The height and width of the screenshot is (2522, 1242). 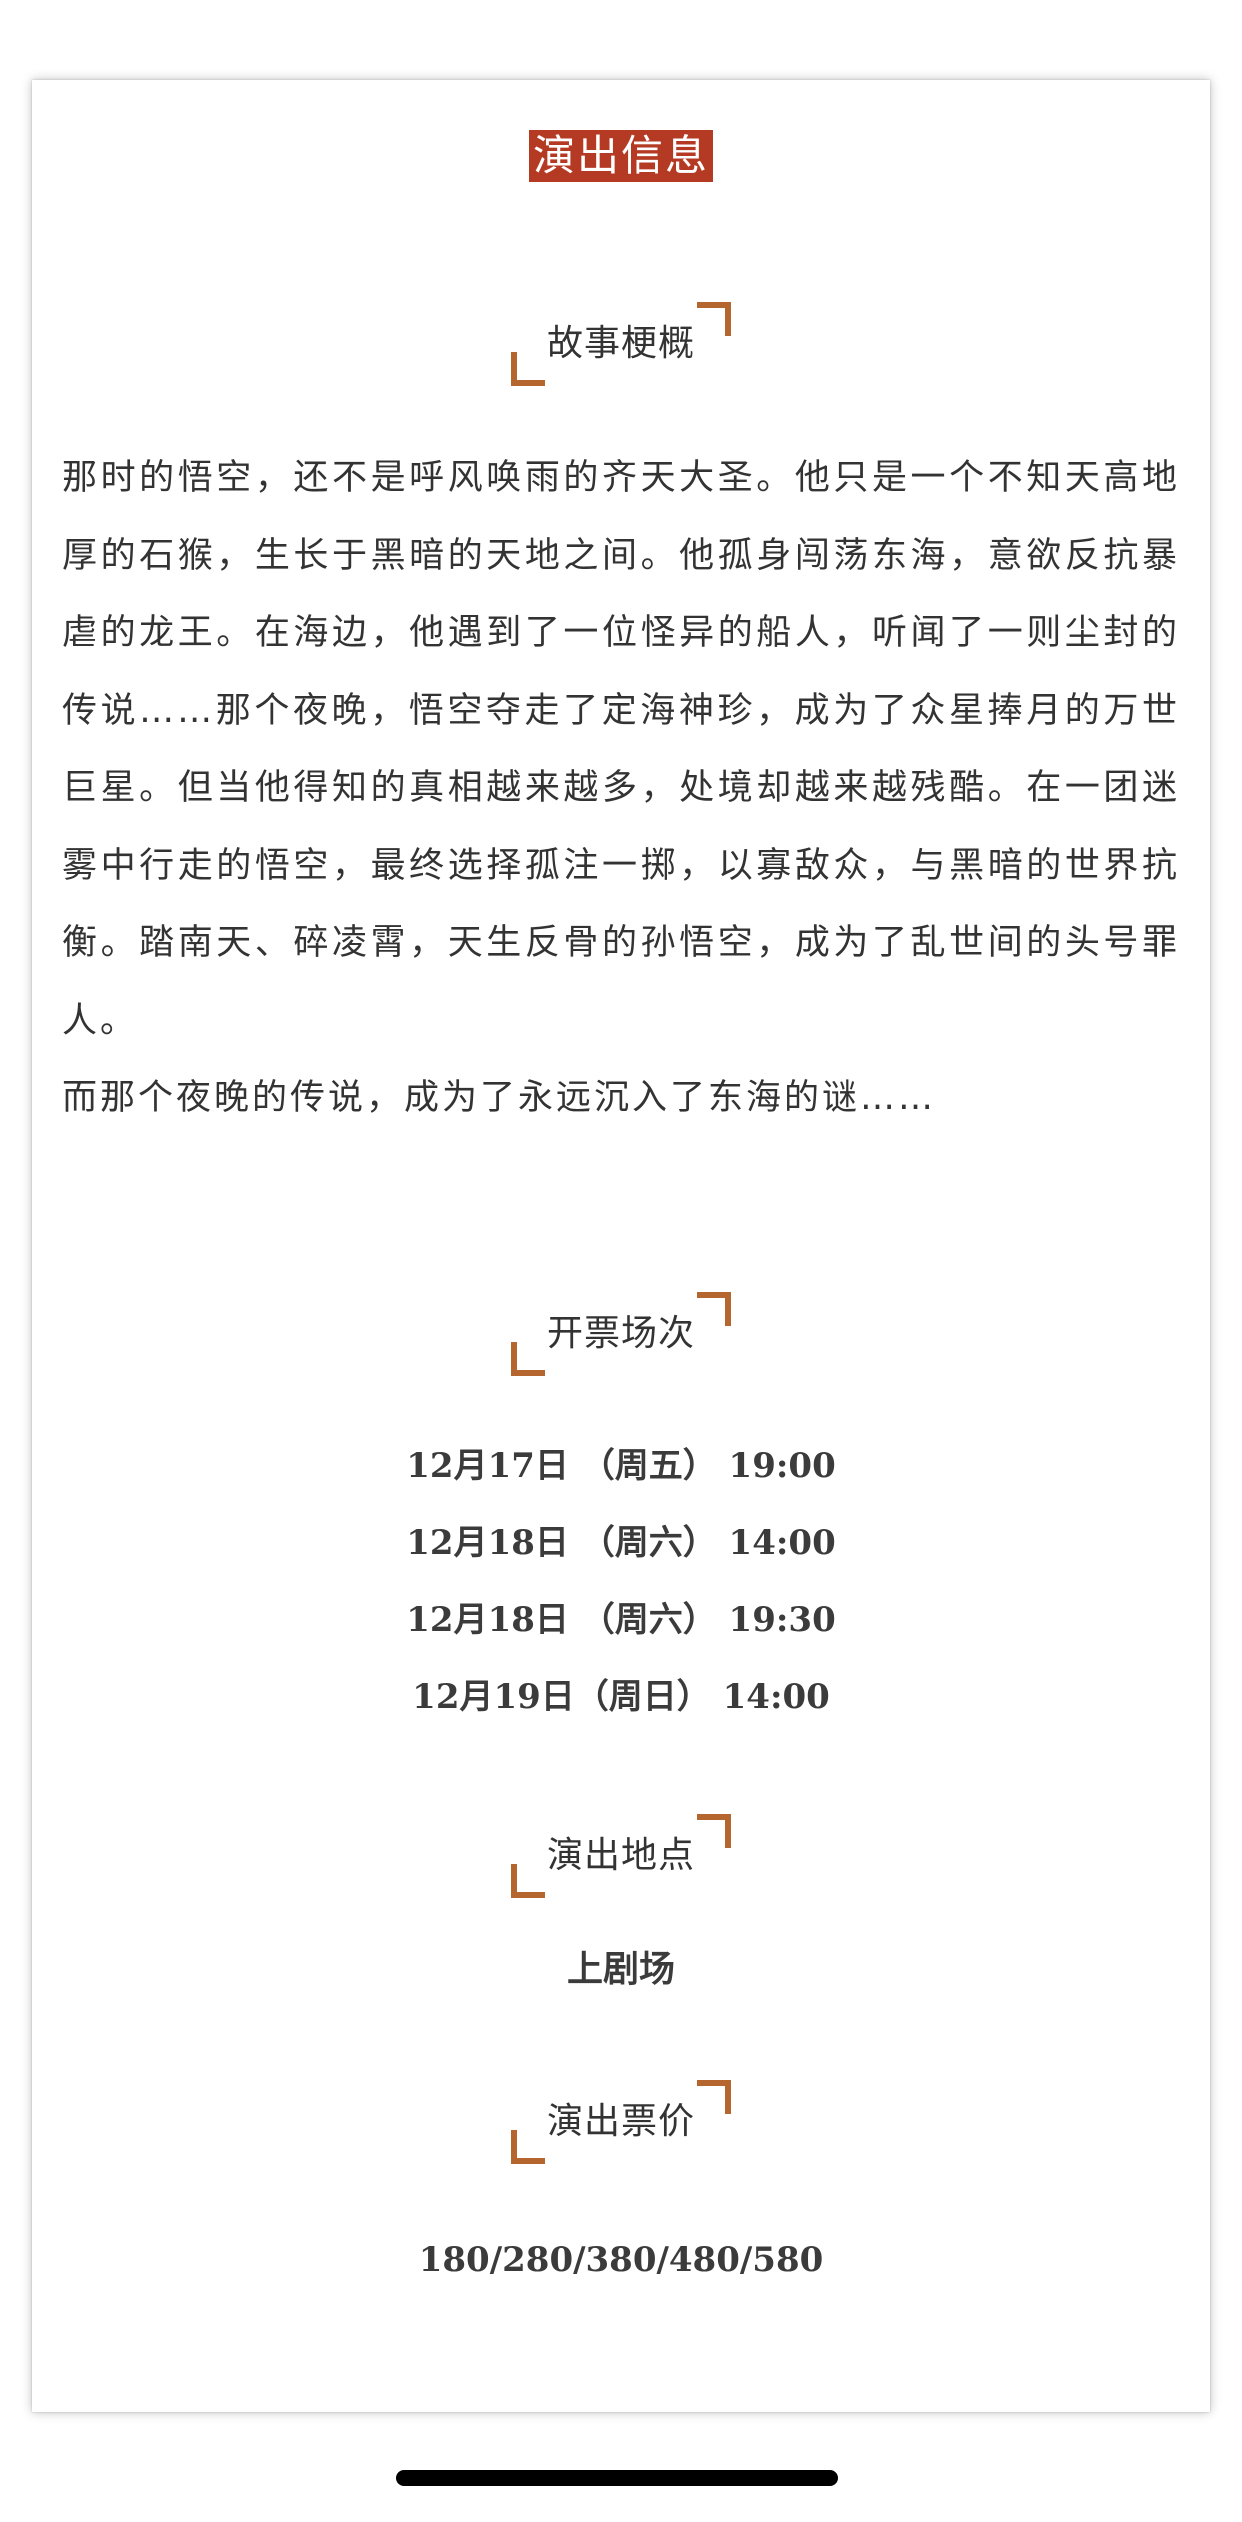 I want to click on price-value: 180/280/380/480/580, so click(x=621, y=2260).